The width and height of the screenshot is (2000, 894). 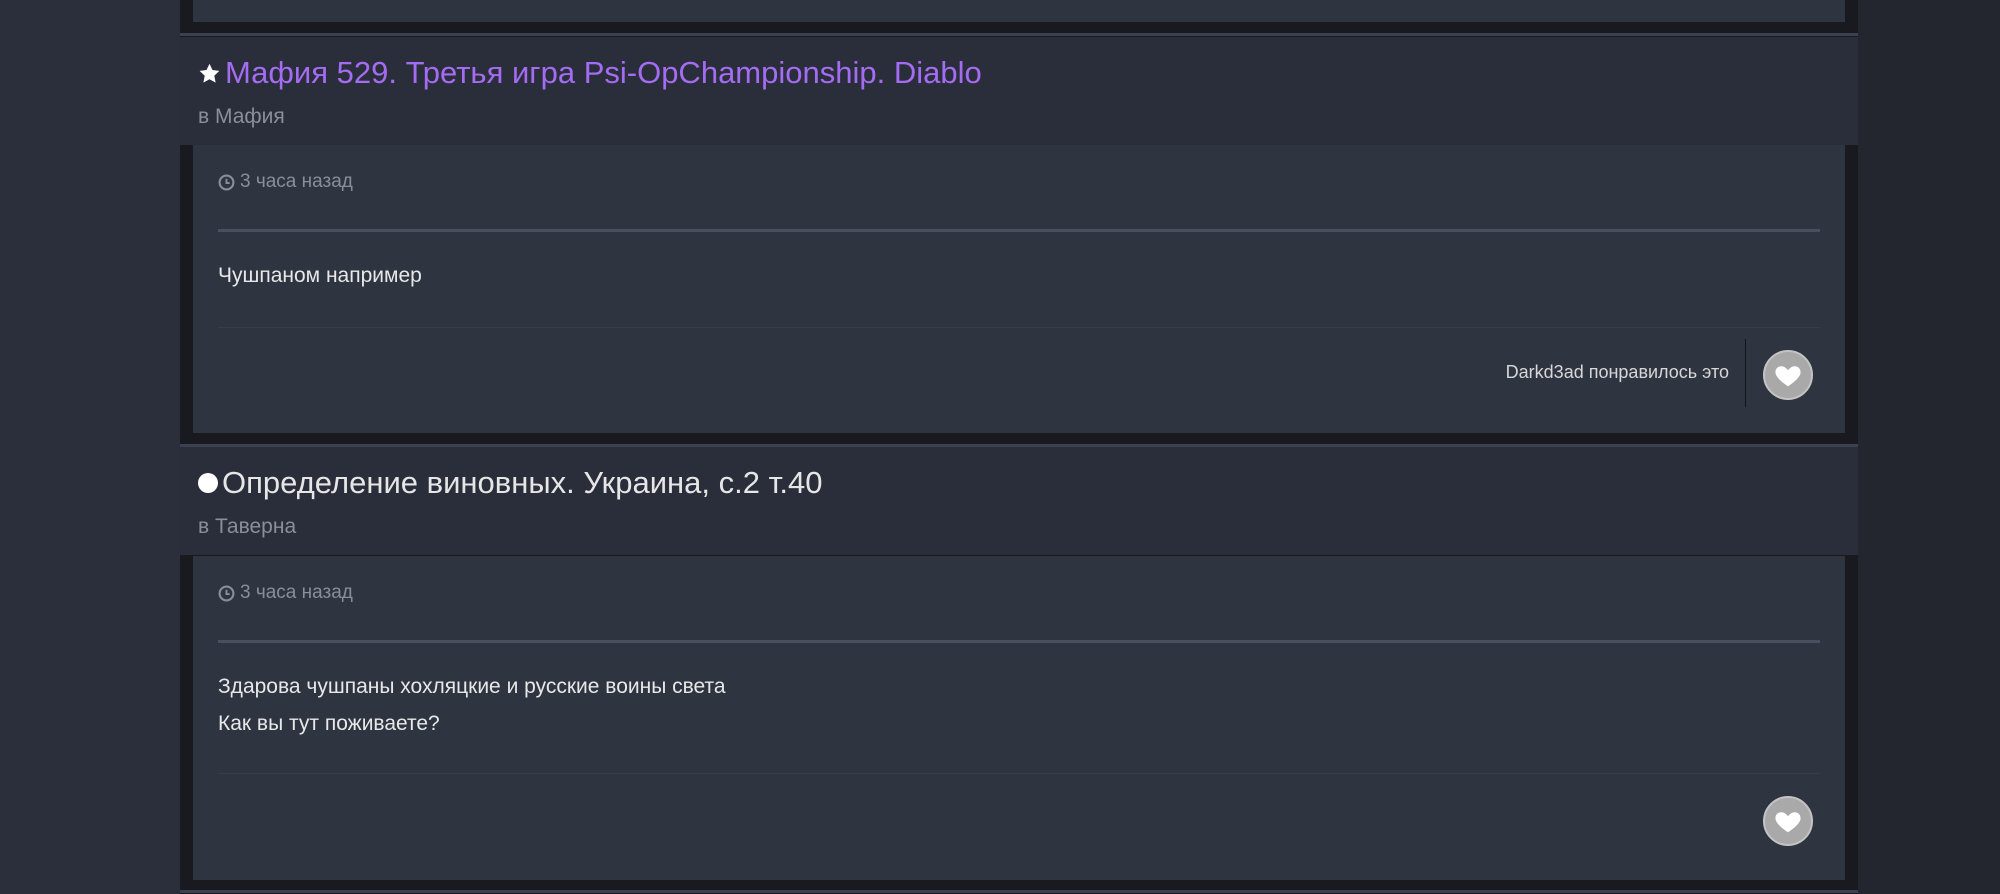 What do you see at coordinates (1745, 373) in the screenshot?
I see `reaction-divider` at bounding box center [1745, 373].